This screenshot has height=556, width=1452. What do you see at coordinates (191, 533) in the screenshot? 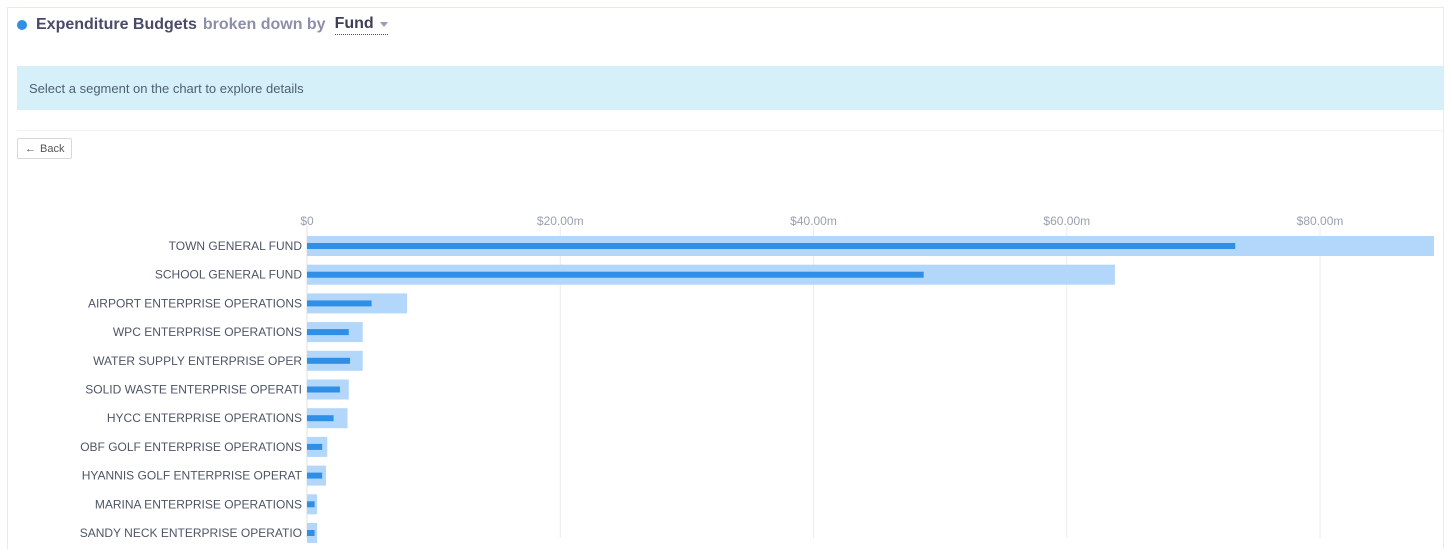
I see `category-label: SANDY NECK ENTERPRISE OPERATIO` at bounding box center [191, 533].